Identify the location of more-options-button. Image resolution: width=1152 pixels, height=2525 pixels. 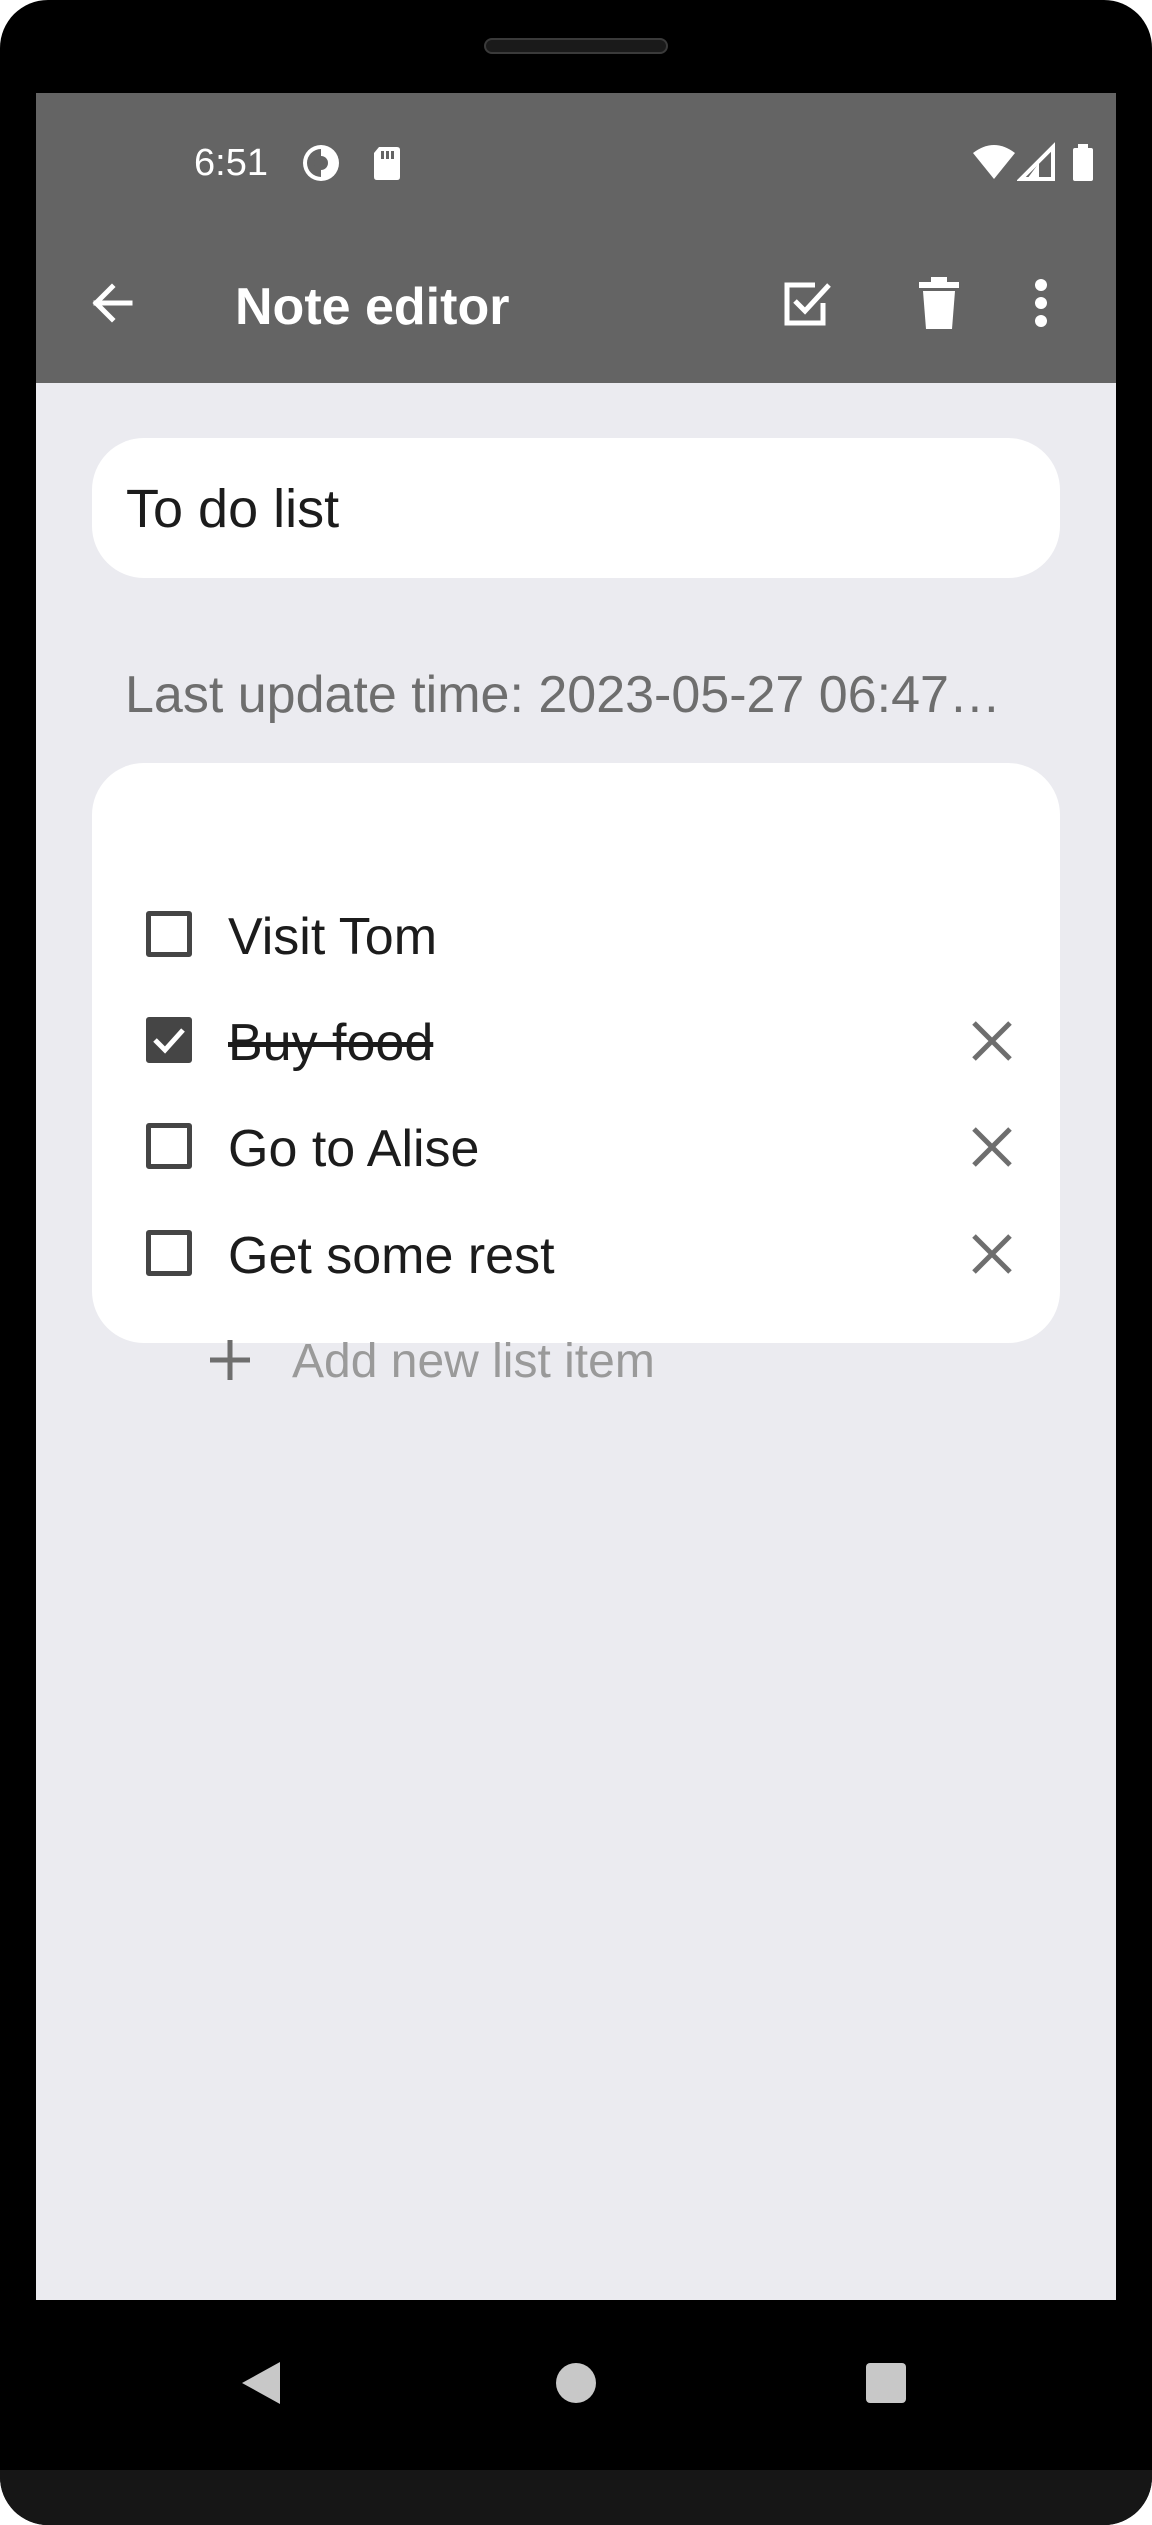
(1041, 305).